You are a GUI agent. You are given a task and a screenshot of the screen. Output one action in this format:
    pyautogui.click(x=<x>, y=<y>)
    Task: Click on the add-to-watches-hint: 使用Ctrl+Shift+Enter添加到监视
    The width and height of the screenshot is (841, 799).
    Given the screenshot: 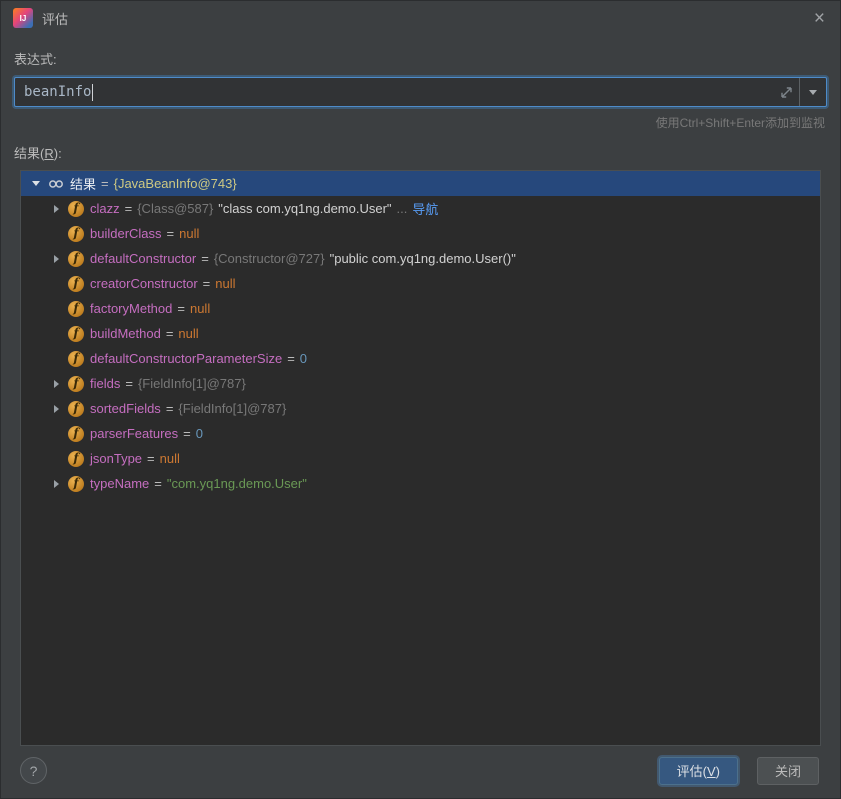 What is the action you would take?
    pyautogui.click(x=740, y=123)
    